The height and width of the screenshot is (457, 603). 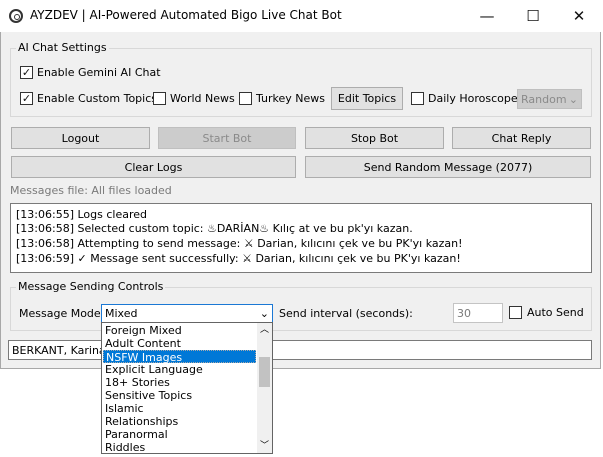 I want to click on message-mode-value: Mixed, so click(x=121, y=313).